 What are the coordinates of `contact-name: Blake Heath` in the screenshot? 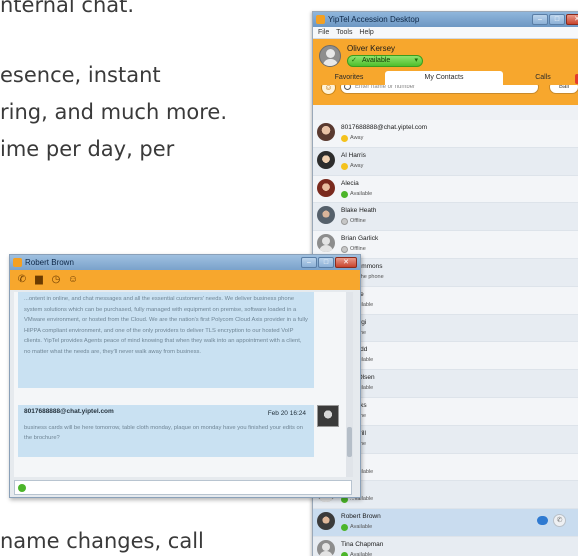 It's located at (359, 211).